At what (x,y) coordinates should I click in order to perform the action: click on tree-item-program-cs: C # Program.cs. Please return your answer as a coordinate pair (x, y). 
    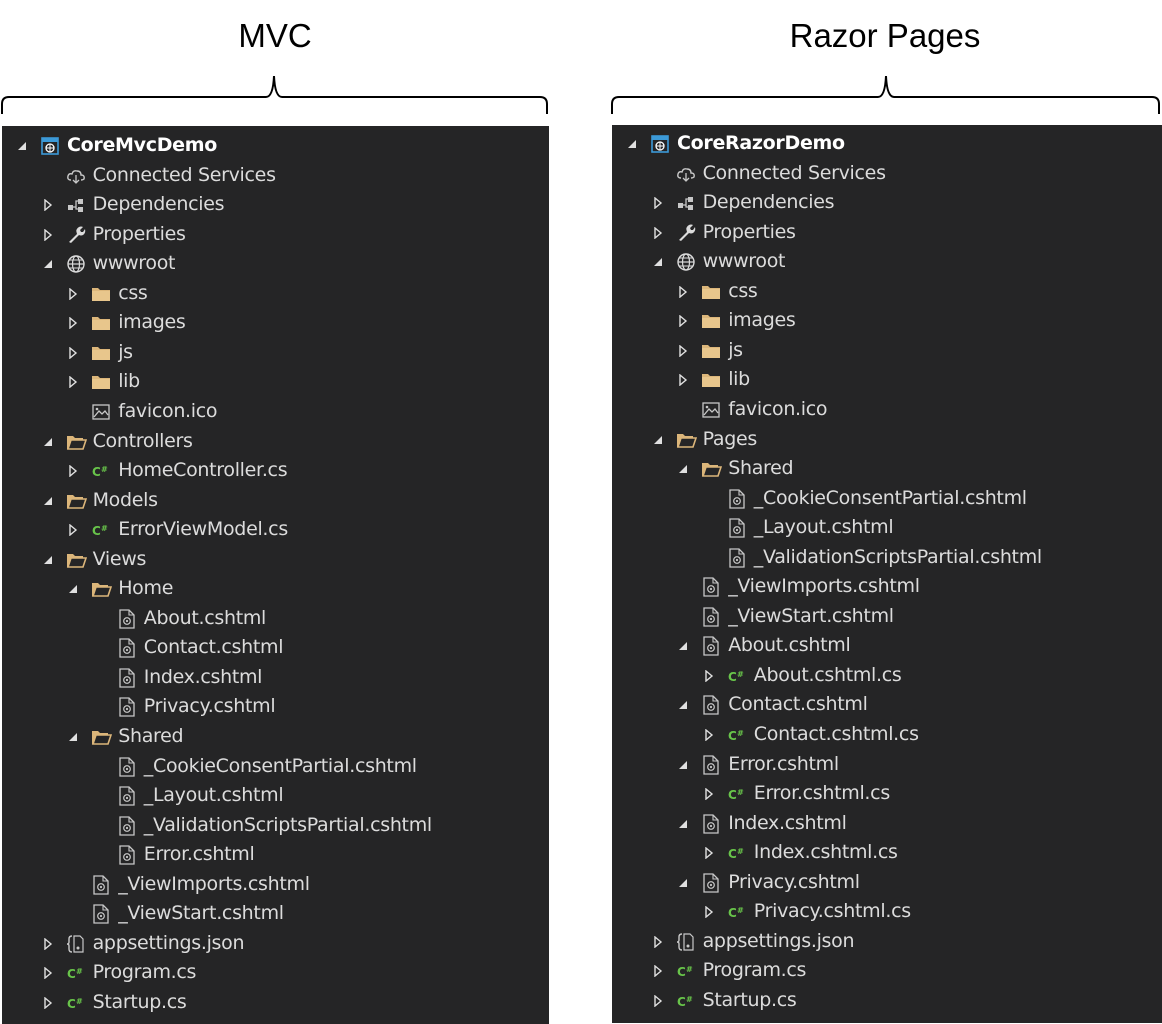
    Looking at the image, I should click on (275, 972).